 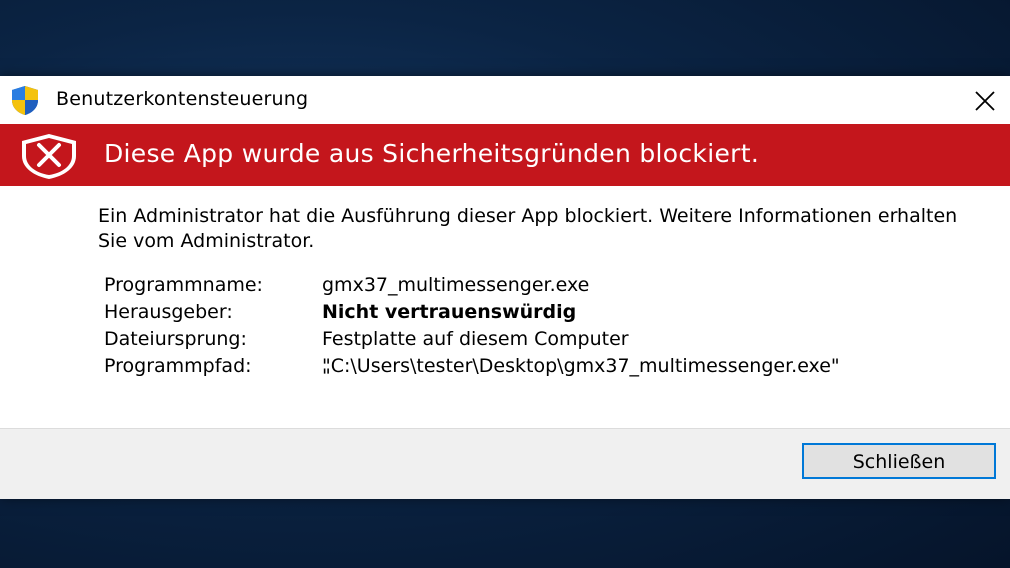 What do you see at coordinates (182, 99) in the screenshot?
I see `window-title: Benutzerkontensteuerung` at bounding box center [182, 99].